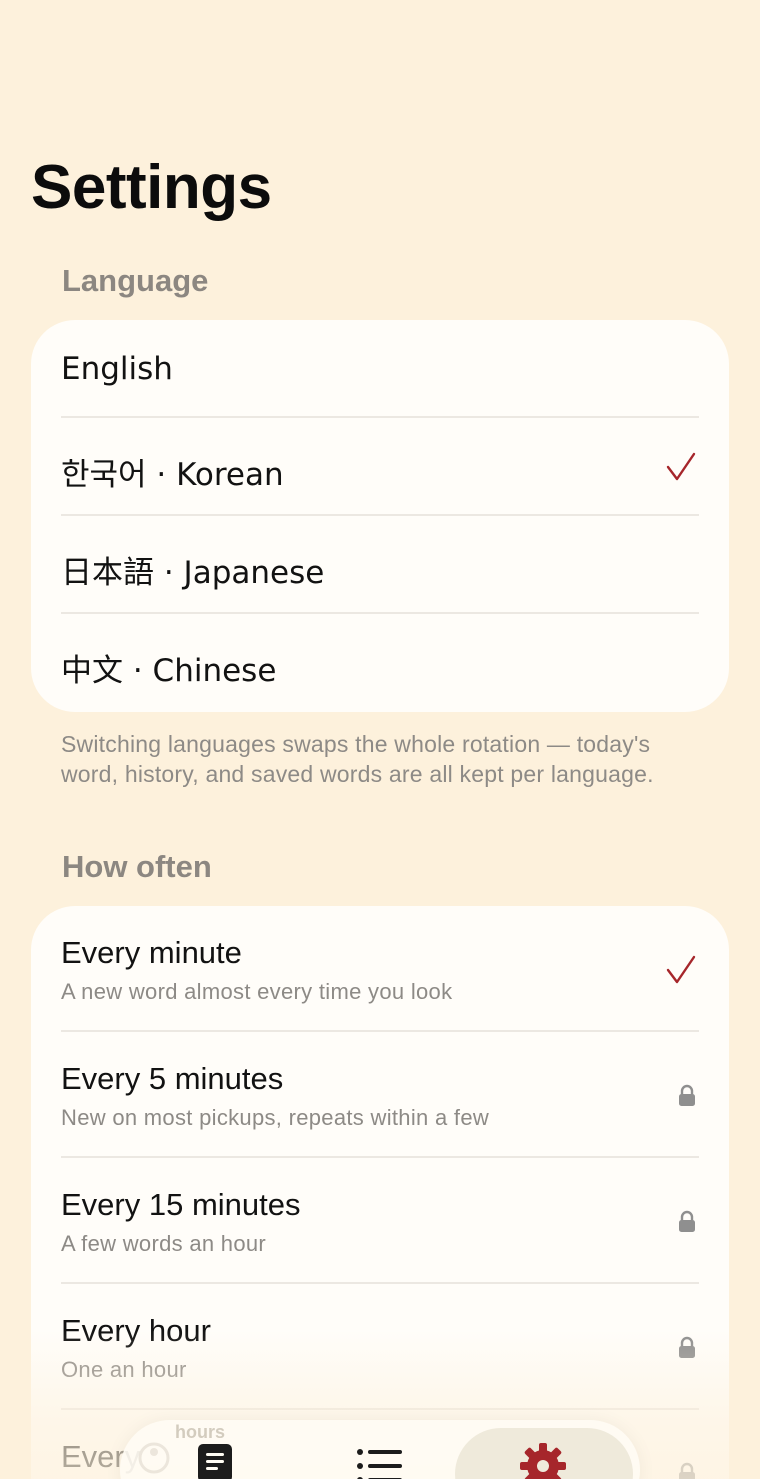 The height and width of the screenshot is (1479, 760). Describe the element at coordinates (380, 1221) in the screenshot. I see `frequency-option-every-15-minutes: Every 15 minutes A few words an hour` at that location.